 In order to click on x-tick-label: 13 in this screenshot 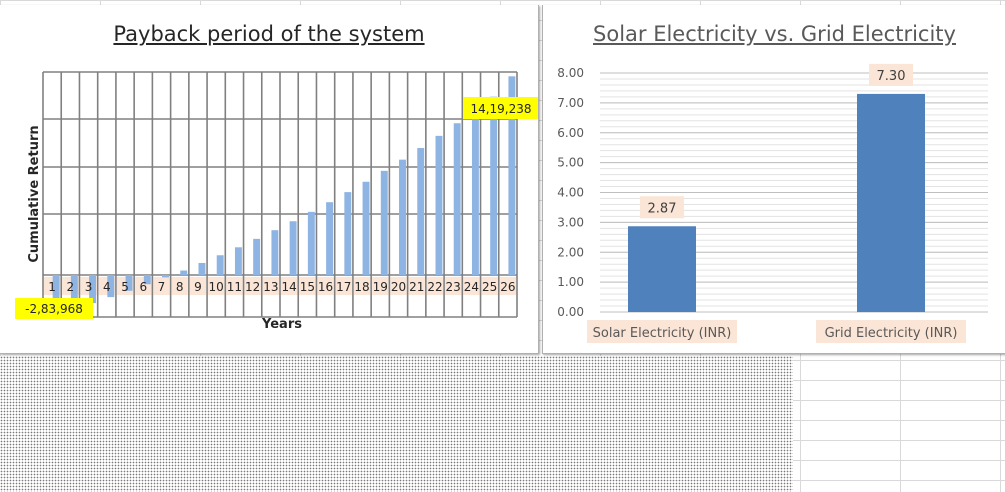, I will do `click(270, 287)`.